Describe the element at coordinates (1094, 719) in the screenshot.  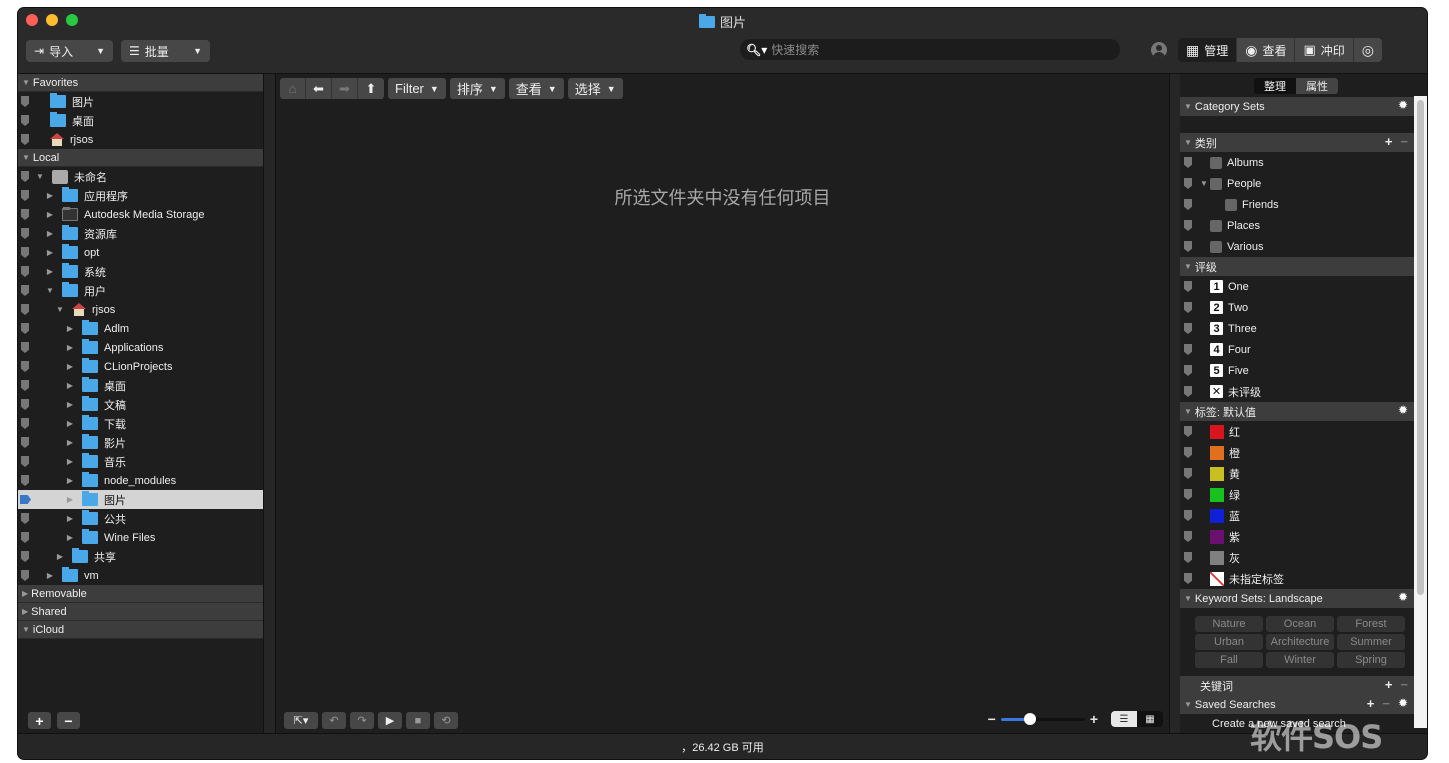
I see `zoom-in-icon: +` at that location.